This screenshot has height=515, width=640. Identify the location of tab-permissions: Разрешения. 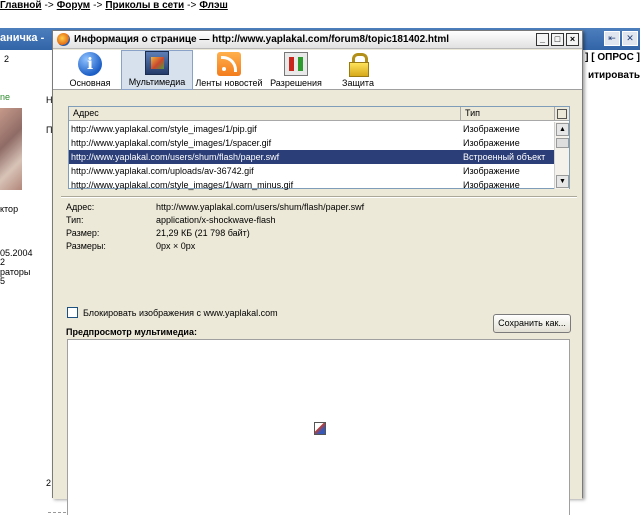
(296, 70).